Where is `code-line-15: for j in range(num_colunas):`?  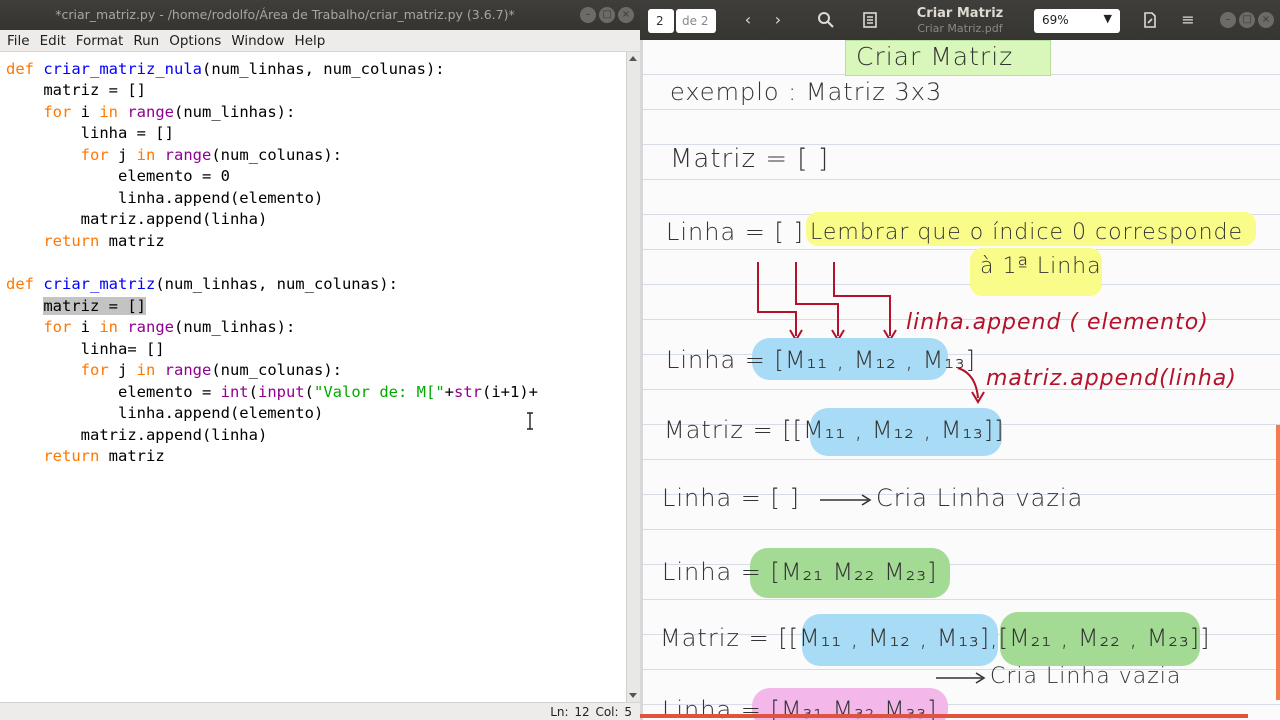 code-line-15: for j in range(num_colunas): is located at coordinates (211, 370).